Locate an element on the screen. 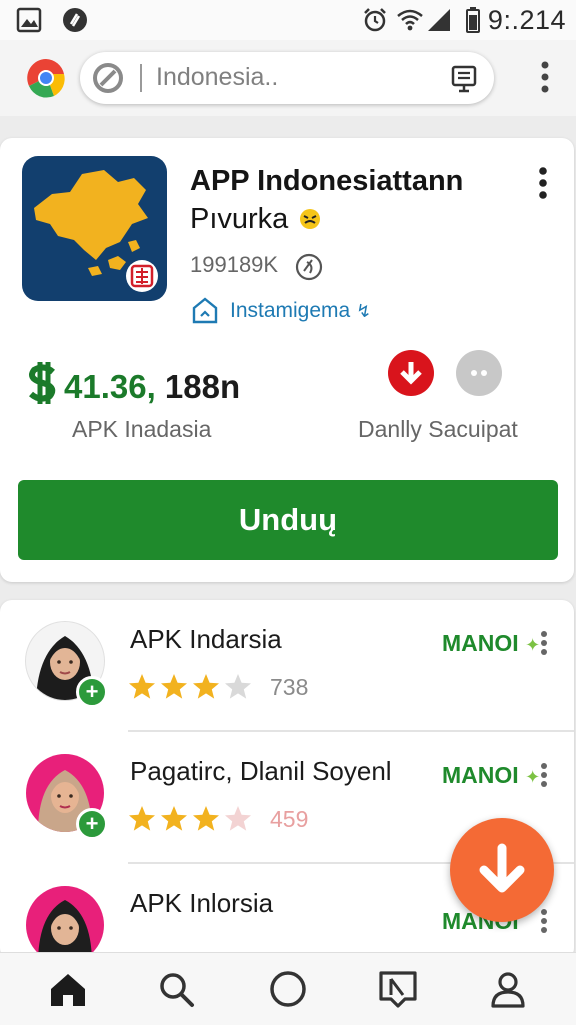 Image resolution: width=576 pixels, height=1025 pixels. gallery-icon is located at coordinates (29, 20).